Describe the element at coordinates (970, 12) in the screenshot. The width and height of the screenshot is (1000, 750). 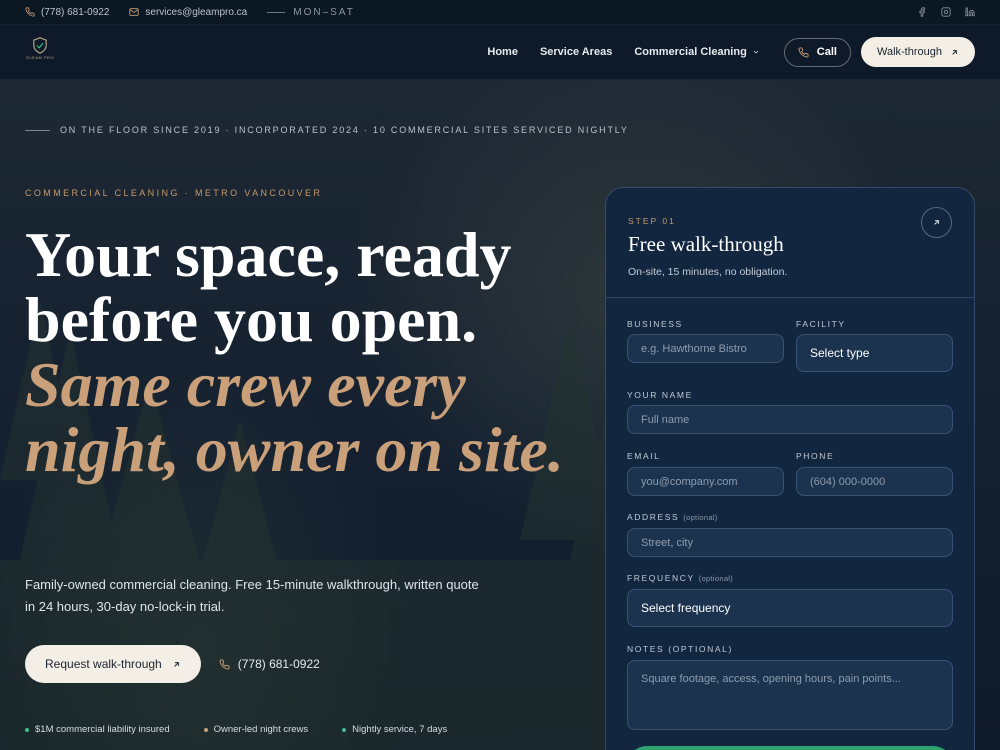
I see `linkedin-icon` at that location.